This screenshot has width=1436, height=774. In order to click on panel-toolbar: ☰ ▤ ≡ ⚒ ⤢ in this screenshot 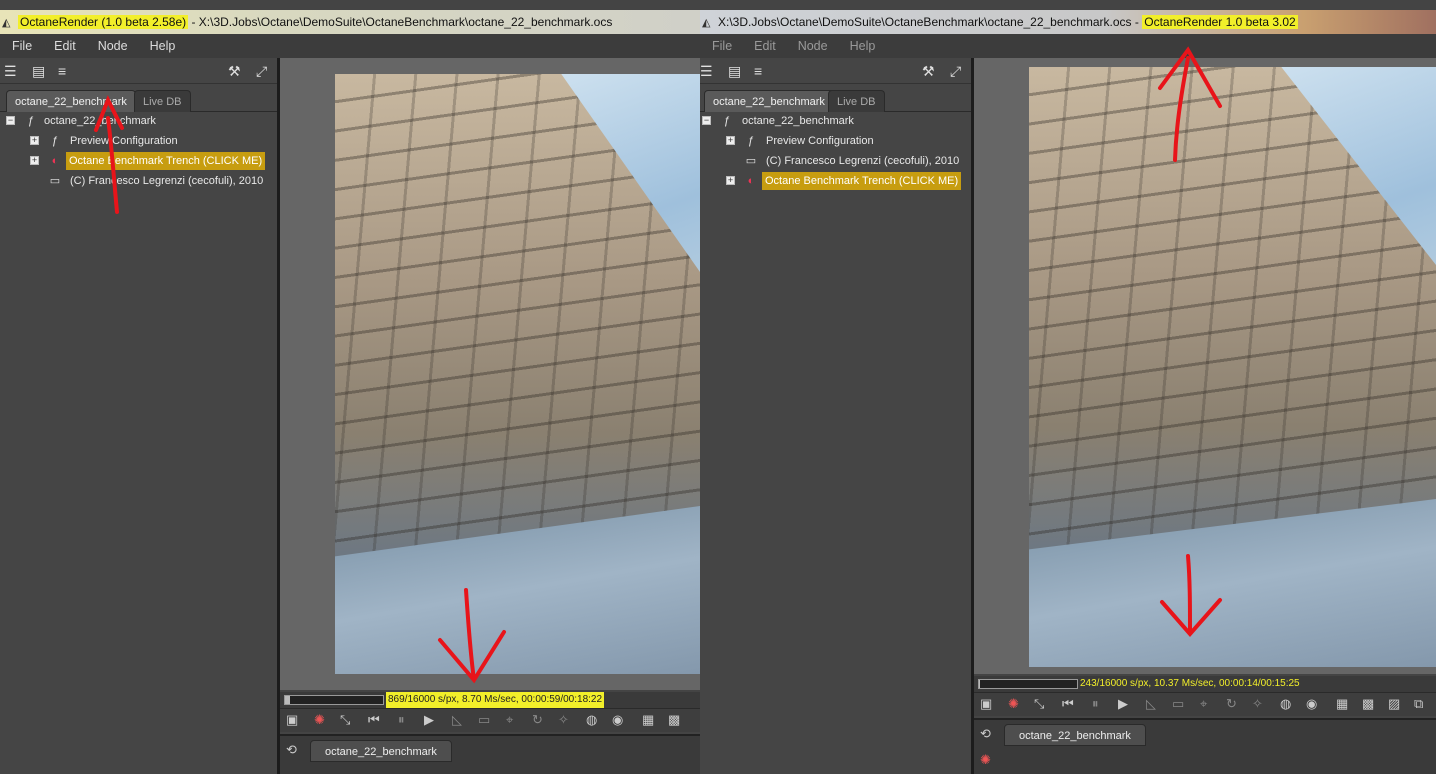, I will do `click(138, 71)`.